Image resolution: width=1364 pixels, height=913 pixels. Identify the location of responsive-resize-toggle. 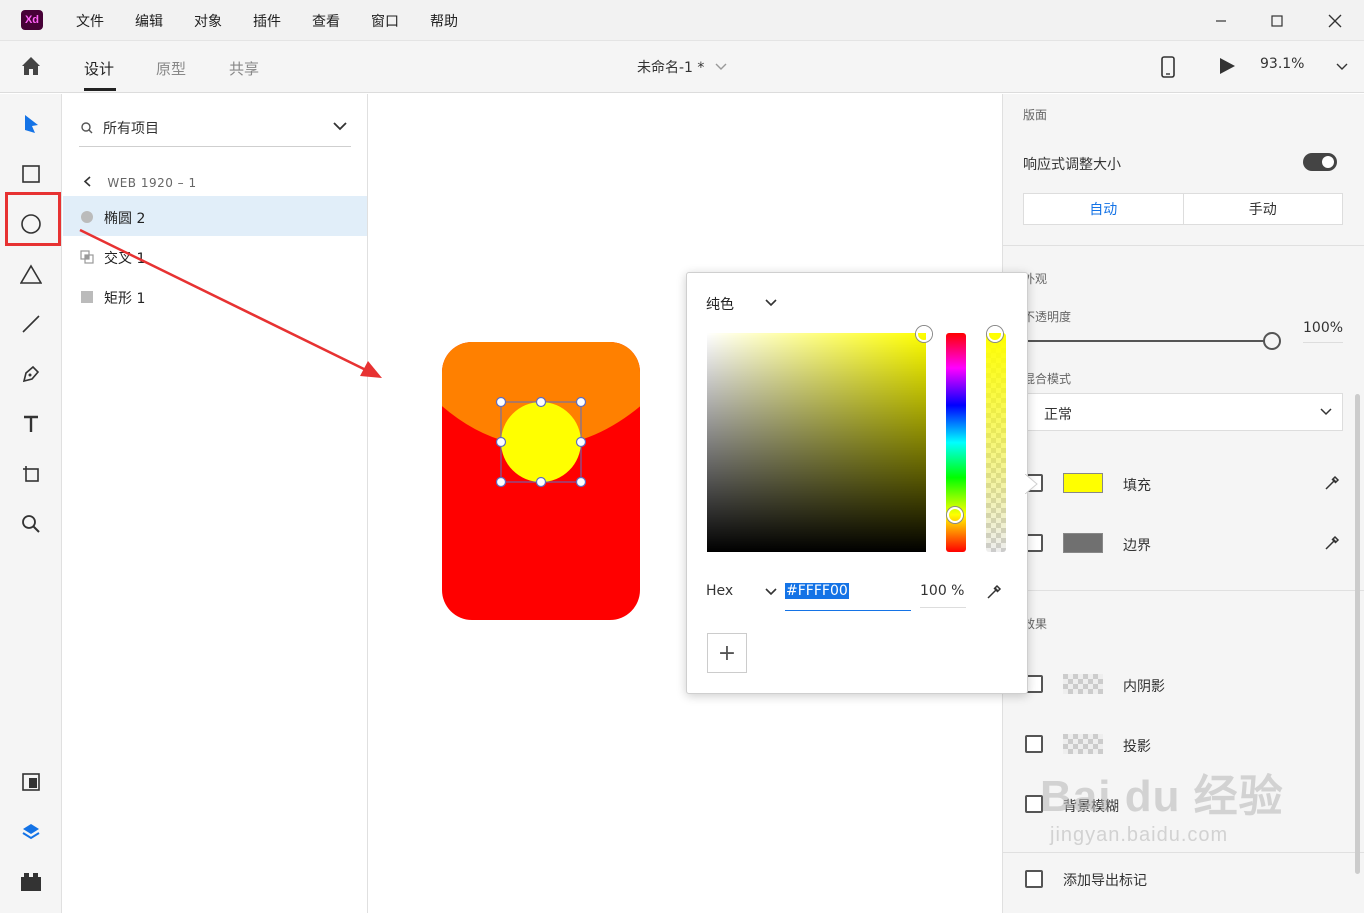
(1320, 162).